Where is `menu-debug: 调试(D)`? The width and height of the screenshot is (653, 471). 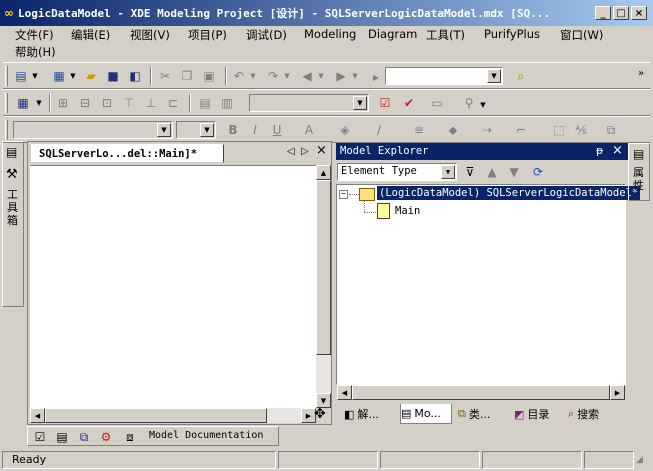
menu-debug: 调试(D) is located at coordinates (266, 35).